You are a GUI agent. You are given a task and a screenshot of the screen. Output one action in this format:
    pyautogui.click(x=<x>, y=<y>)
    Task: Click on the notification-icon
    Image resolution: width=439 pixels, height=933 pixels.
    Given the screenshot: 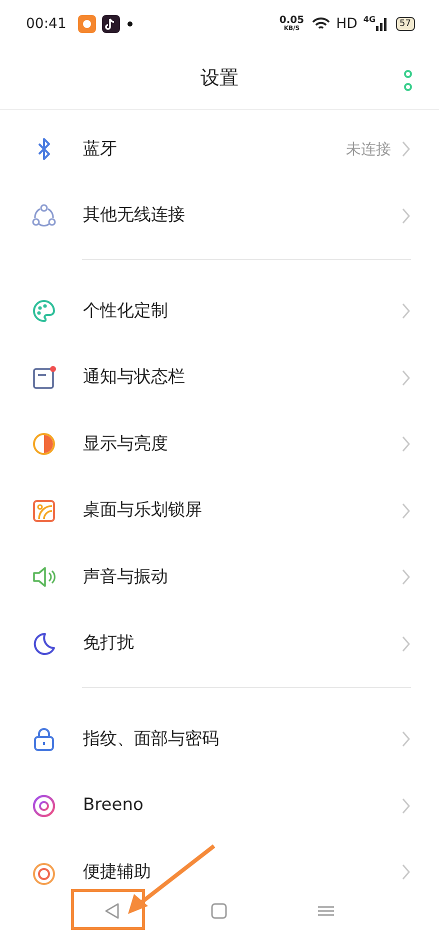 What is the action you would take?
    pyautogui.click(x=44, y=377)
    